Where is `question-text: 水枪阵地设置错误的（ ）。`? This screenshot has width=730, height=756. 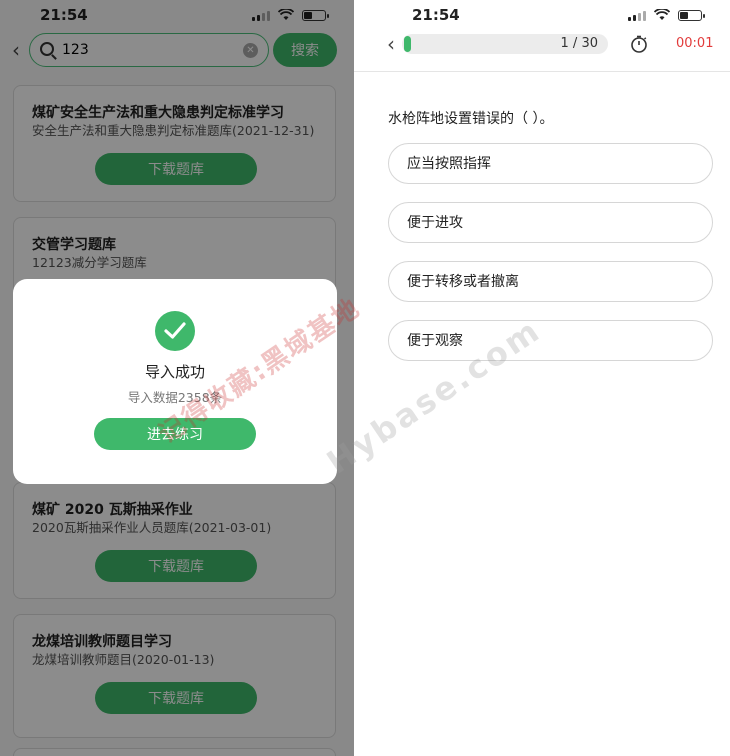 question-text: 水枪阵地设置错误的（ ）。 is located at coordinates (471, 119).